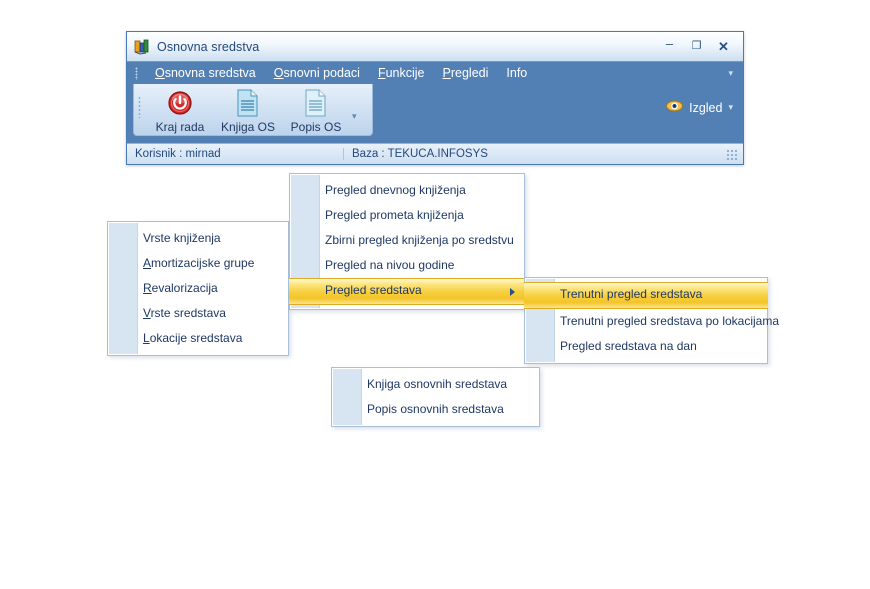  I want to click on maximize-button: ❐, so click(696, 46).